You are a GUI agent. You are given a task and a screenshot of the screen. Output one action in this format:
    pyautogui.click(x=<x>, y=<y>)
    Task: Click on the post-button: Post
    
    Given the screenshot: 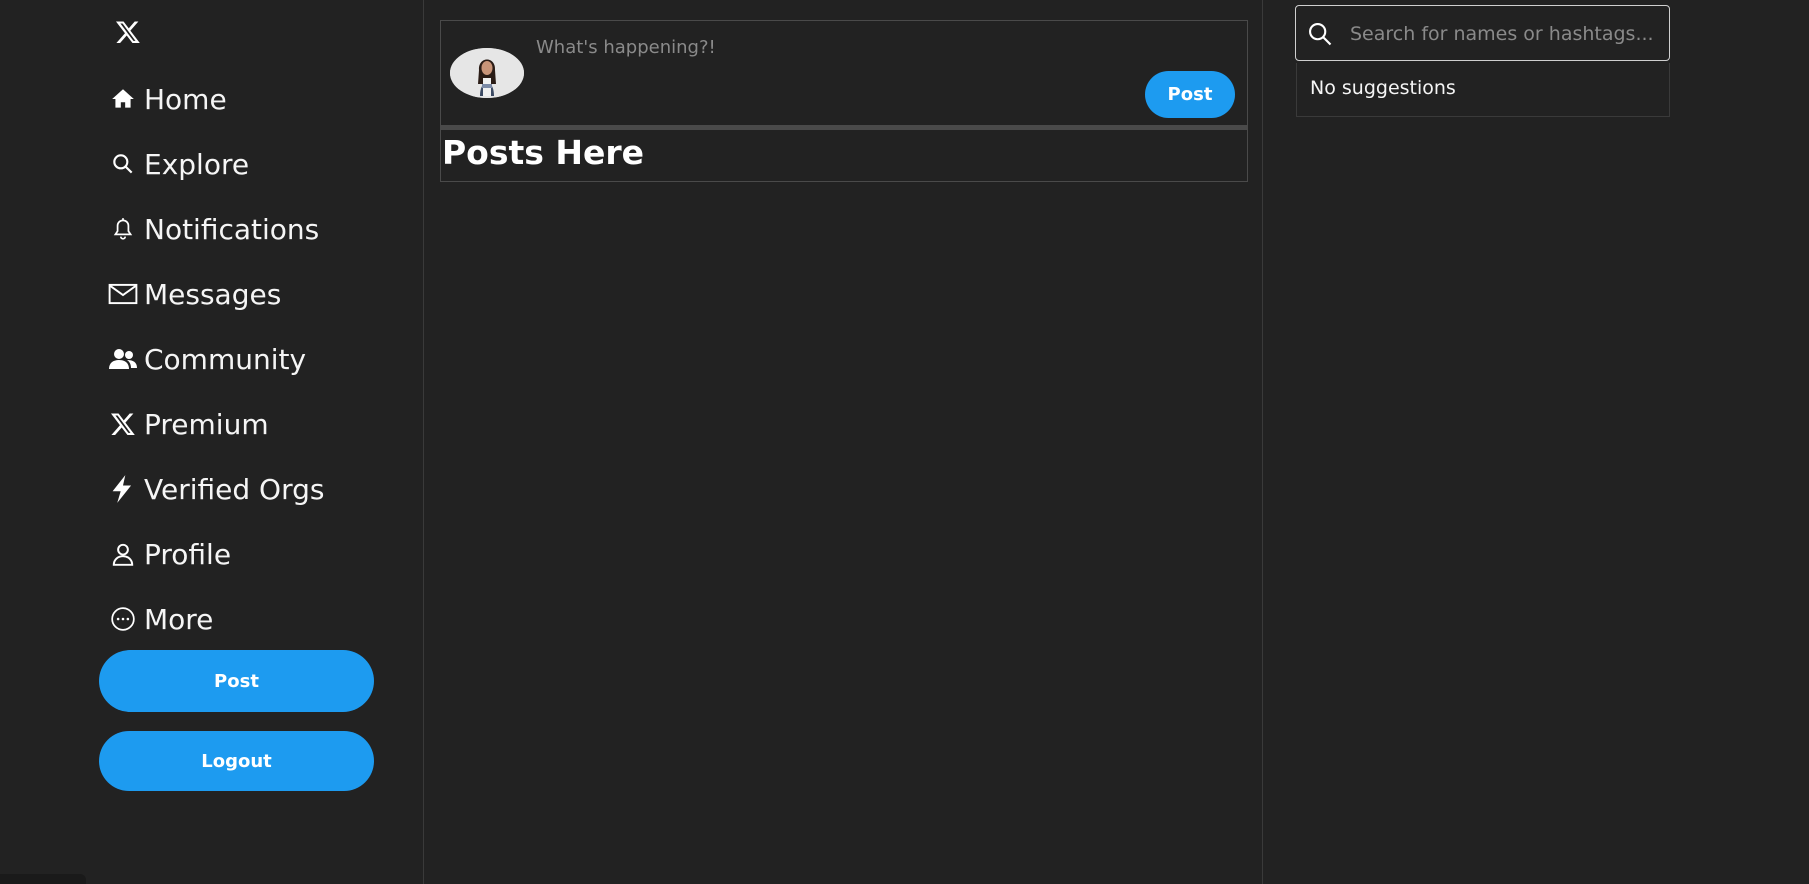 What is the action you would take?
    pyautogui.click(x=236, y=681)
    